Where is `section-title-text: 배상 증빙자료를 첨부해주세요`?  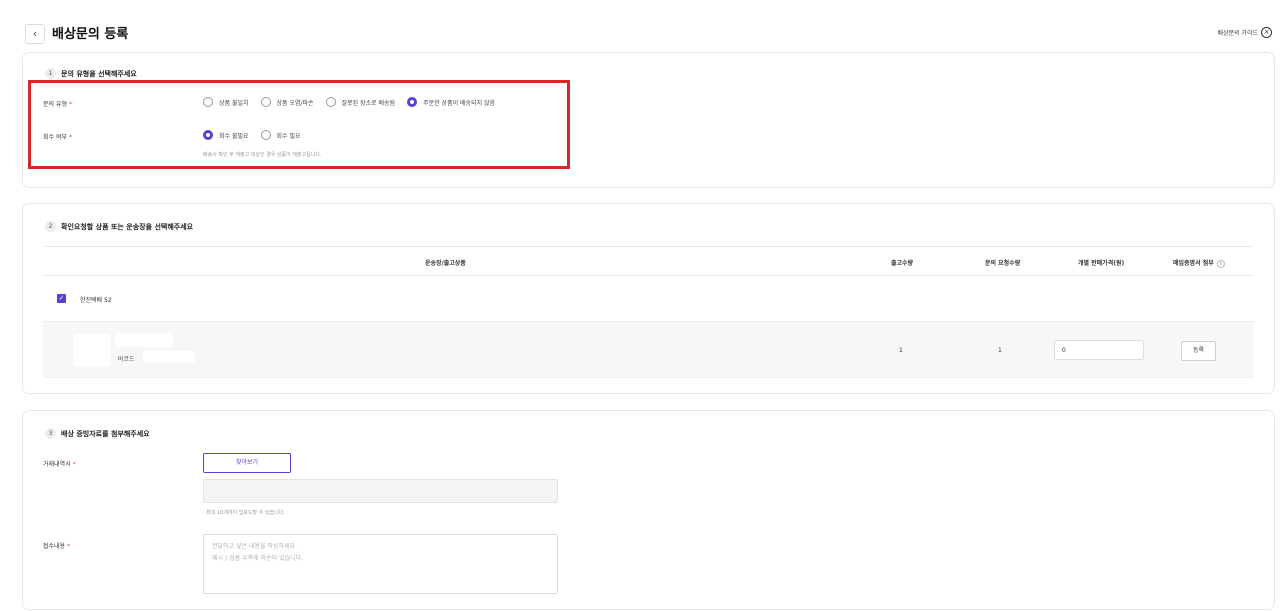 section-title-text: 배상 증빙자료를 첨부해주세요 is located at coordinates (105, 433).